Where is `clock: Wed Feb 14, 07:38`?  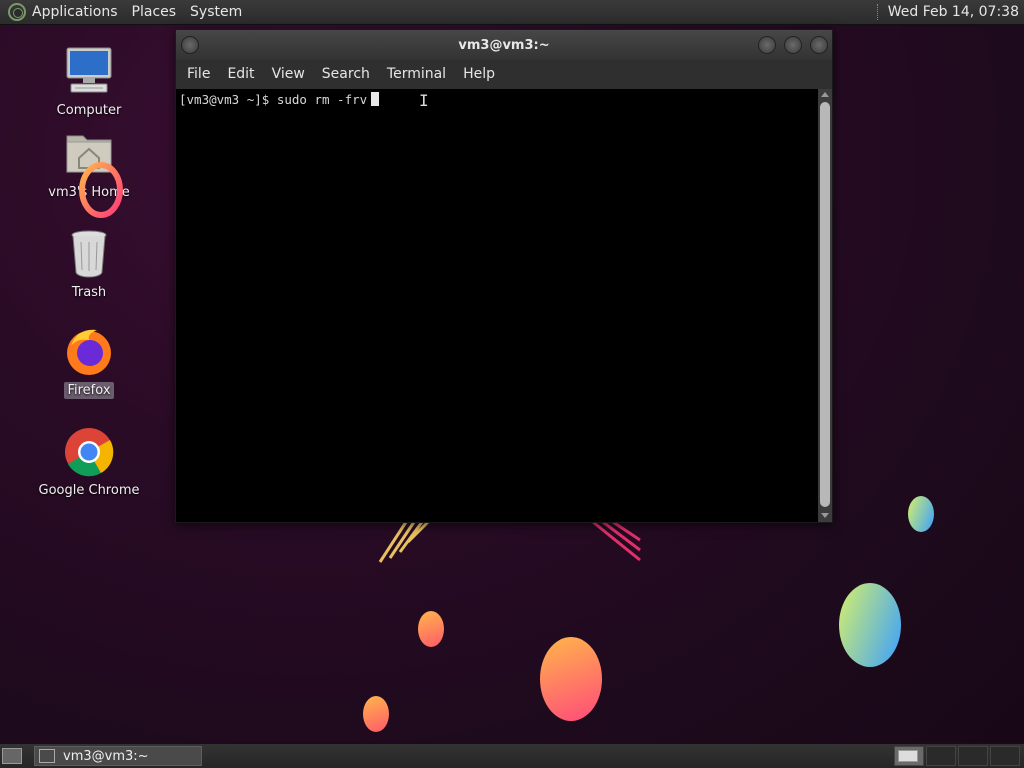 clock: Wed Feb 14, 07:38 is located at coordinates (953, 12).